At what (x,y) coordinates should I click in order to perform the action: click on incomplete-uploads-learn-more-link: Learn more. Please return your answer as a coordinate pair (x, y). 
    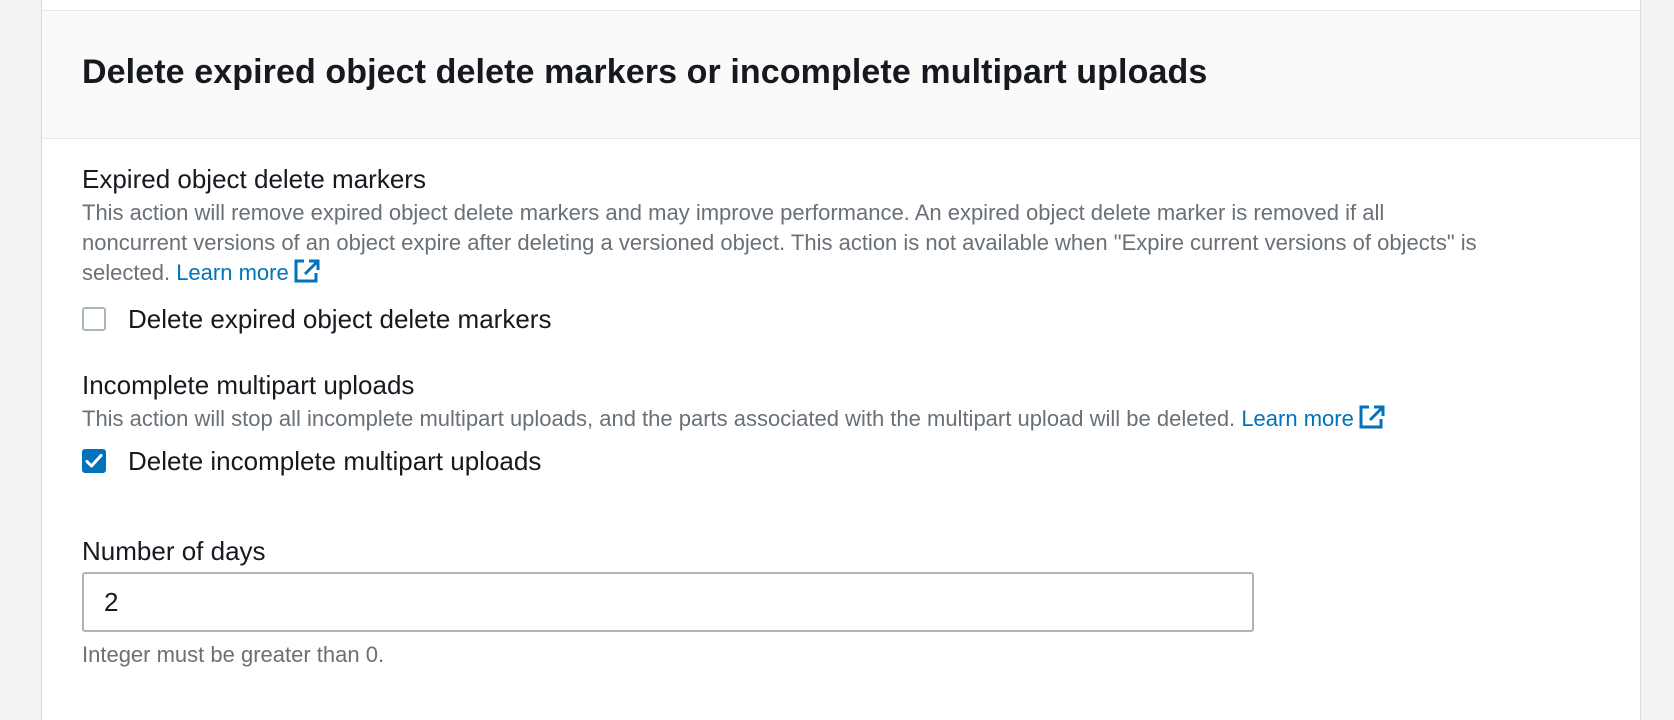
    Looking at the image, I should click on (1313, 418).